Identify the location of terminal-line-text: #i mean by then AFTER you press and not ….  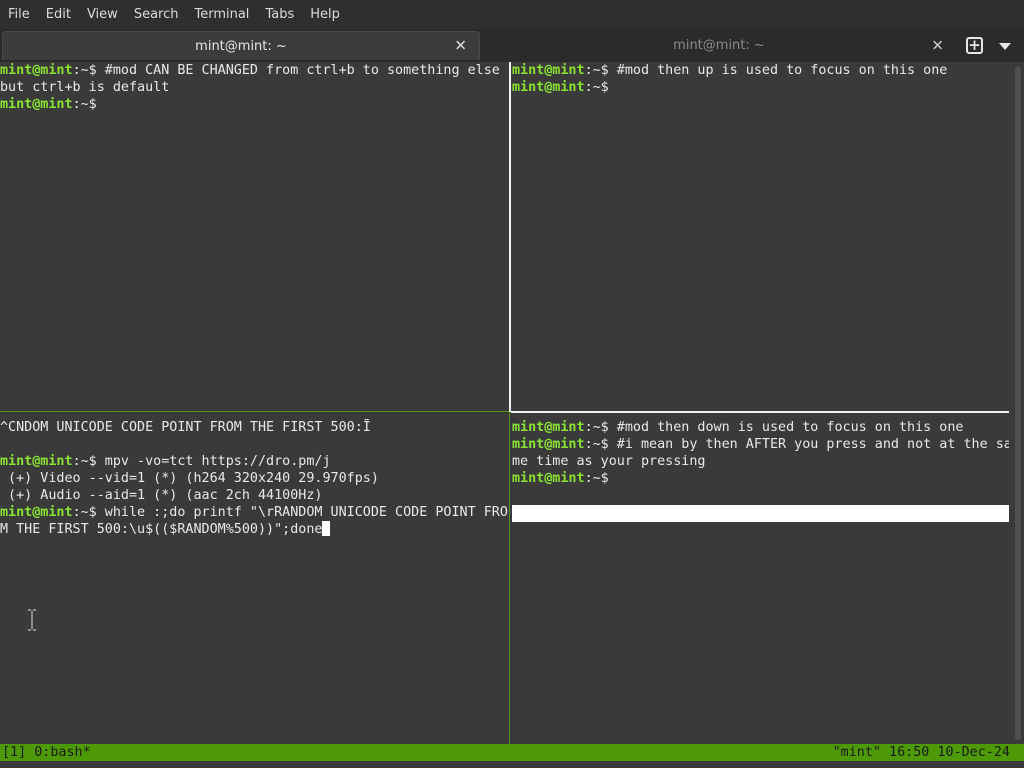
(808, 444).